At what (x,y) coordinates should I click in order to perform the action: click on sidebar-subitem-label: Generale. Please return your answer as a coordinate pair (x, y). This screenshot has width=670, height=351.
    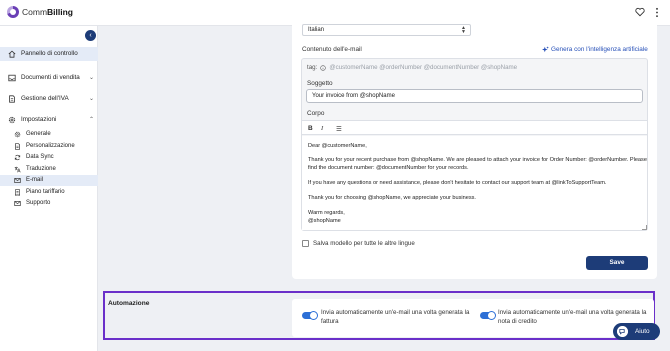
    Looking at the image, I should click on (38, 134).